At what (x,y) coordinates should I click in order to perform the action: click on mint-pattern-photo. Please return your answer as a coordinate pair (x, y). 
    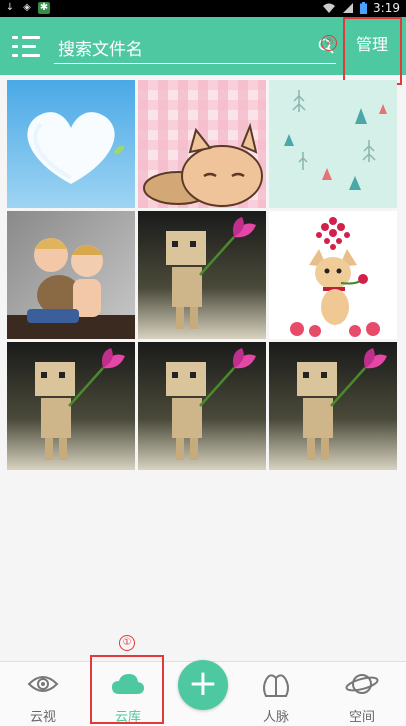
    Looking at the image, I should click on (333, 144).